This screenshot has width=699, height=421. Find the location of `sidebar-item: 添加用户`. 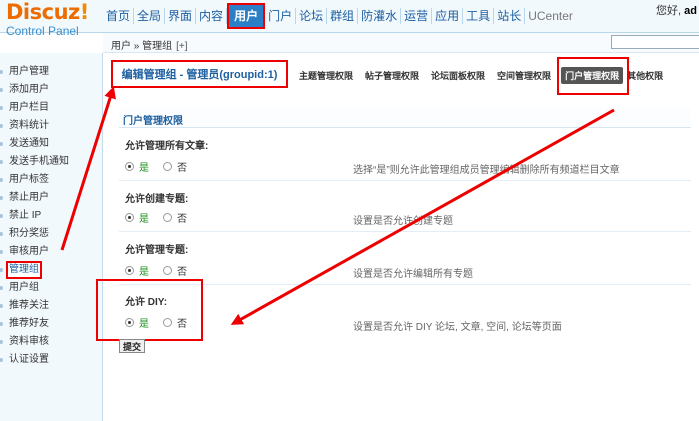

sidebar-item: 添加用户 is located at coordinates (51, 90).